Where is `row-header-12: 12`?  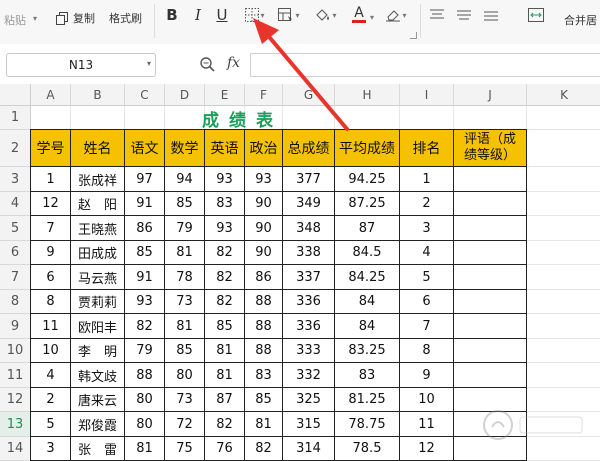 row-header-12: 12 is located at coordinates (15, 400).